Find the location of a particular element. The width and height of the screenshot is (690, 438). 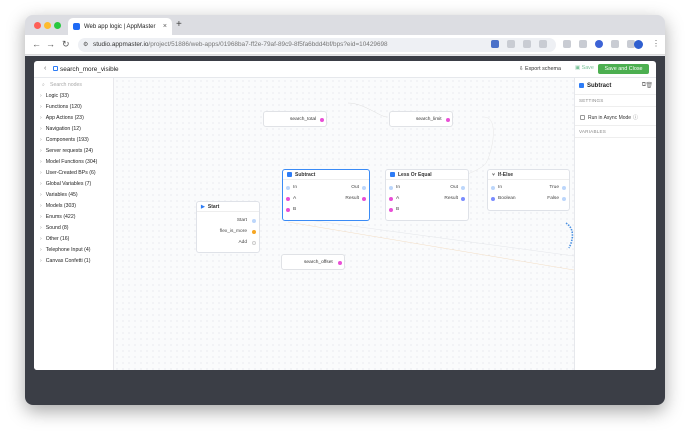

close-tab-icon: × is located at coordinates (165, 26).